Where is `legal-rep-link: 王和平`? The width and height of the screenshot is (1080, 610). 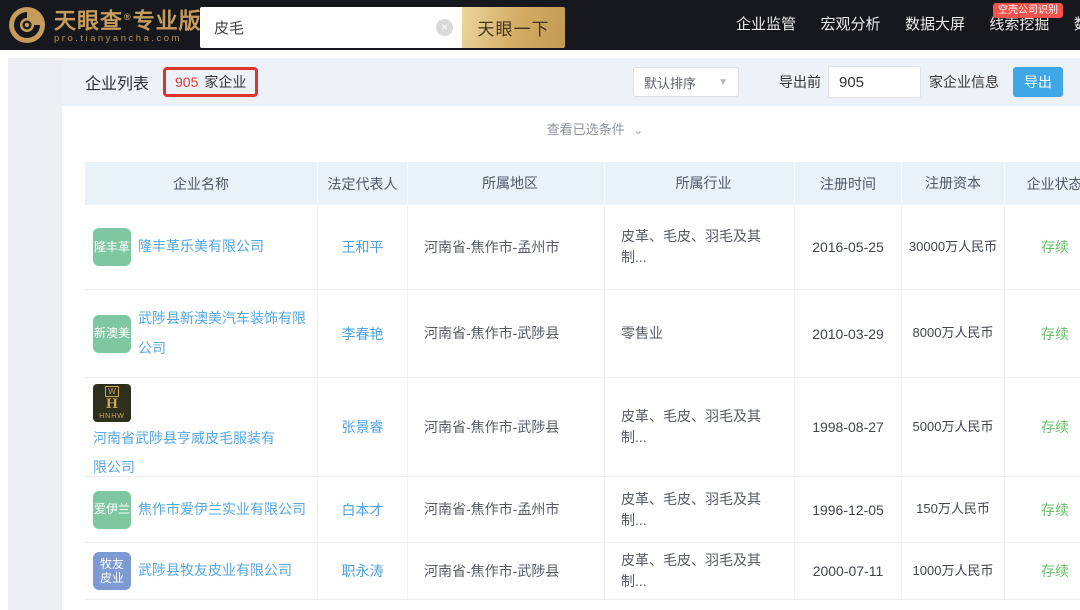 legal-rep-link: 王和平 is located at coordinates (363, 247).